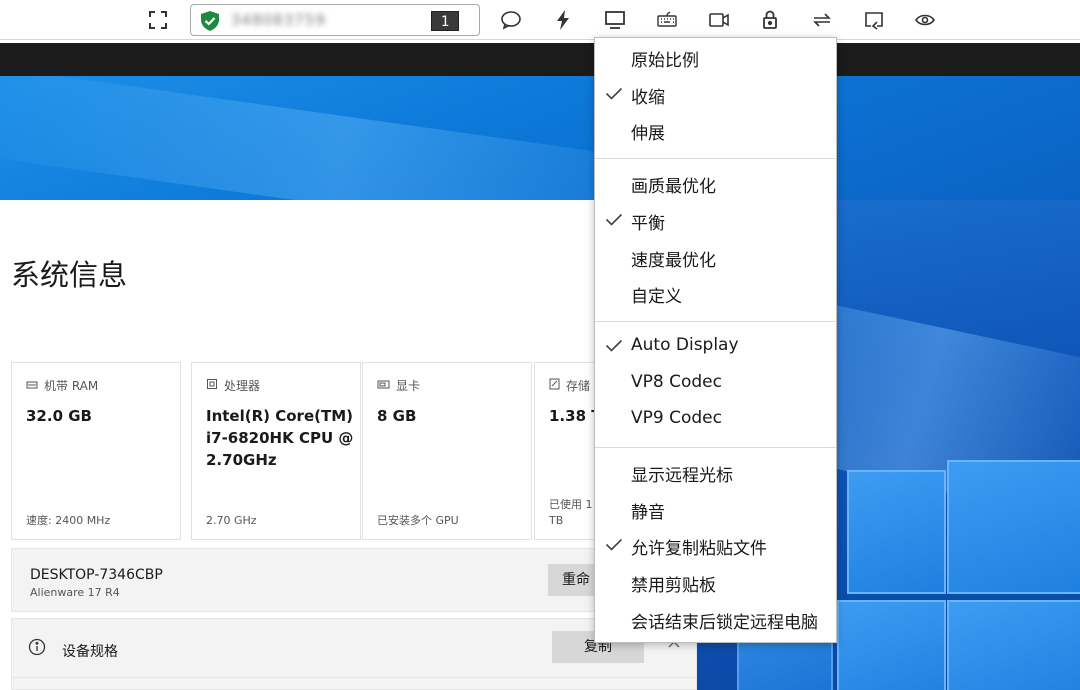  Describe the element at coordinates (59, 416) in the screenshot. I see `ram-value: 32.0 GB` at that location.